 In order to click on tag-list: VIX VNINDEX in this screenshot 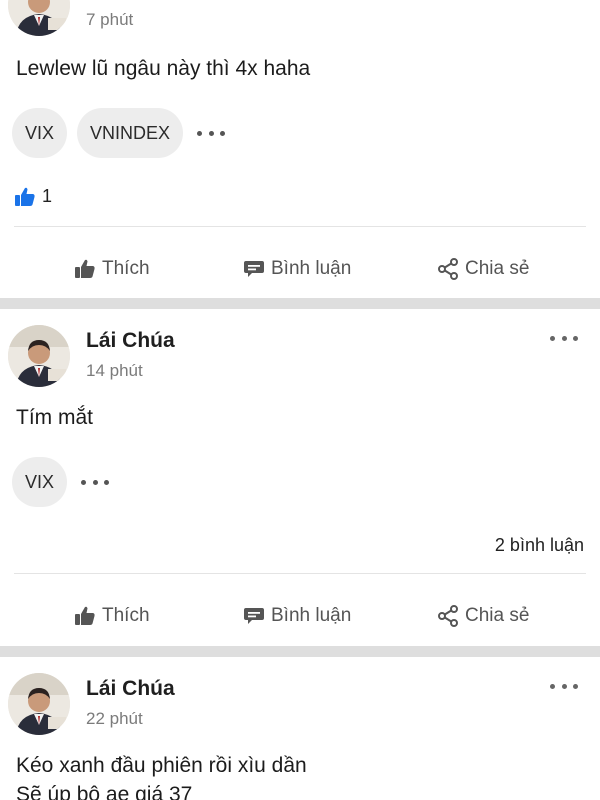, I will do `click(119, 133)`.